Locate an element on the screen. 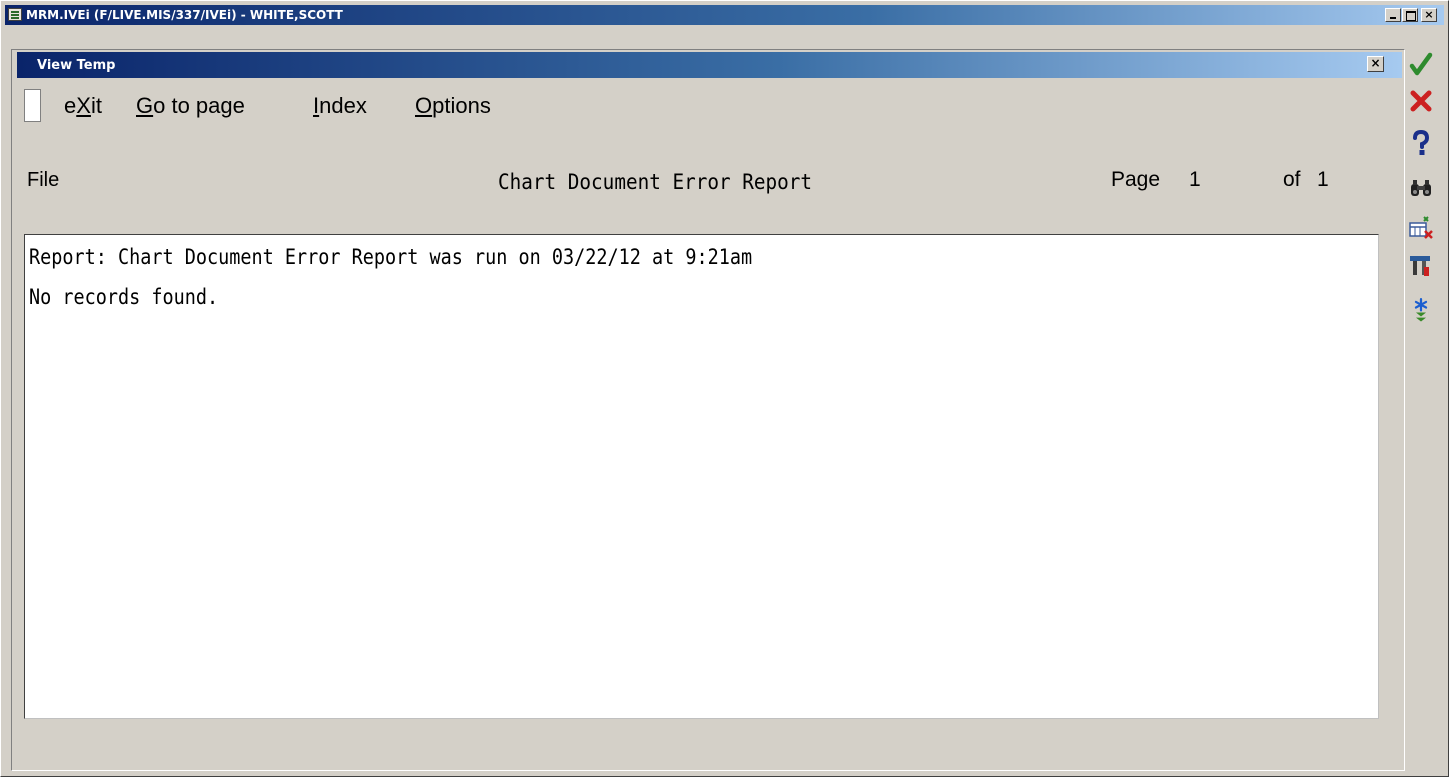 The width and height of the screenshot is (1449, 777). of-label: of is located at coordinates (1292, 179).